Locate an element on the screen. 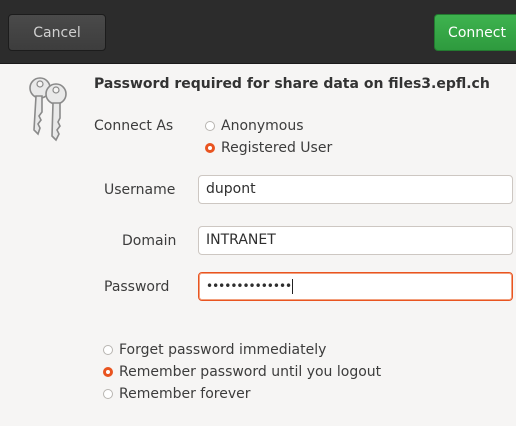  radio-anonymous: Anonymous is located at coordinates (254, 126).